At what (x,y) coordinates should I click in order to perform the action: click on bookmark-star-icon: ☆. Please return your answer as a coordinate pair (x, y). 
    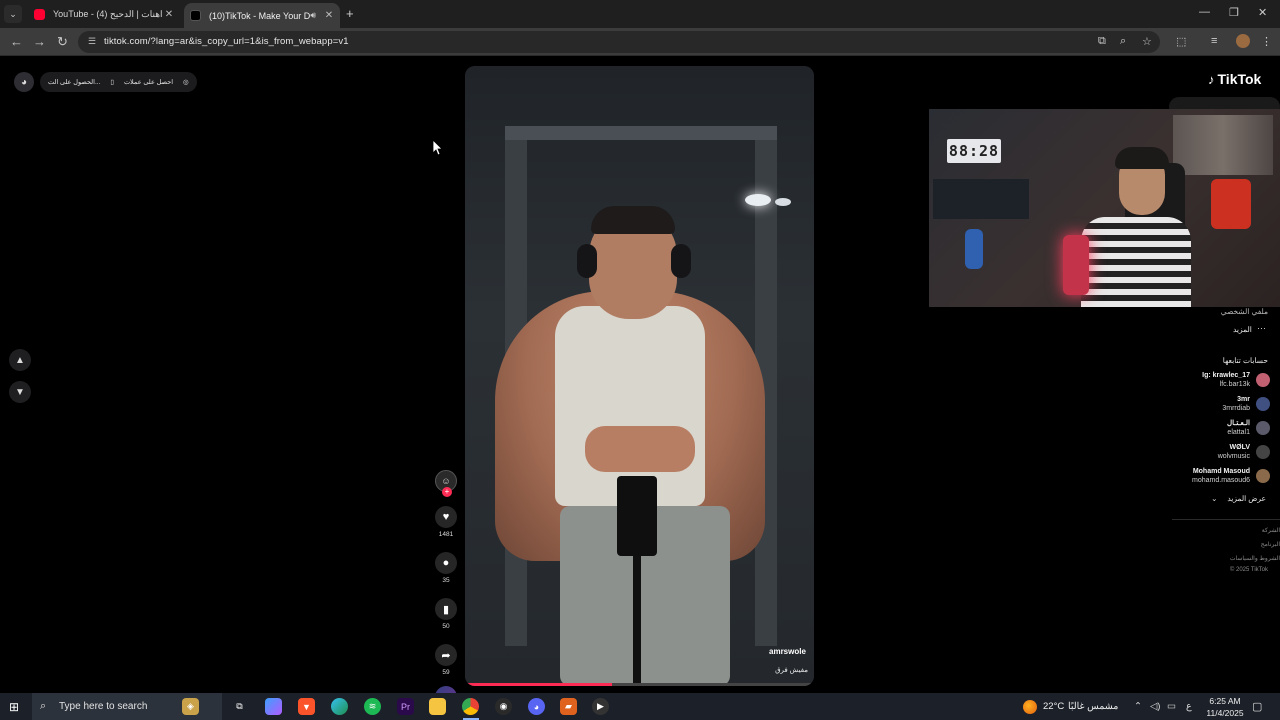
    Looking at the image, I should click on (1147, 41).